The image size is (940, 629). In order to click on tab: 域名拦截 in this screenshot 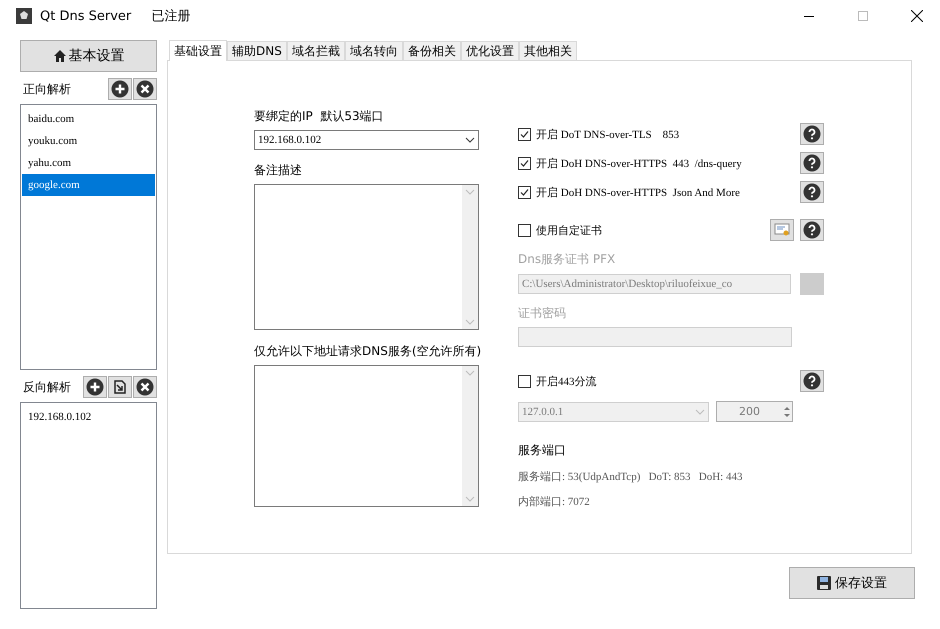, I will do `click(315, 50)`.